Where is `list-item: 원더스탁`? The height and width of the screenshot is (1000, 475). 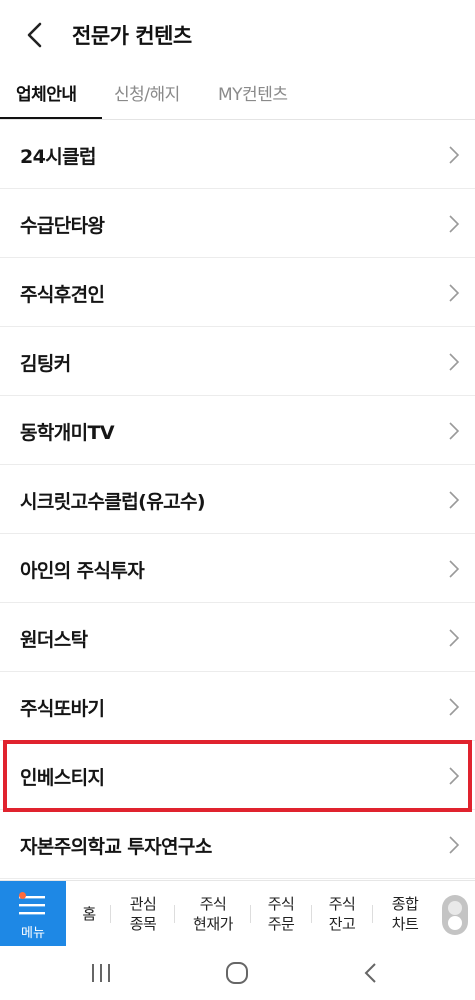
list-item: 원더스탁 is located at coordinates (237, 637).